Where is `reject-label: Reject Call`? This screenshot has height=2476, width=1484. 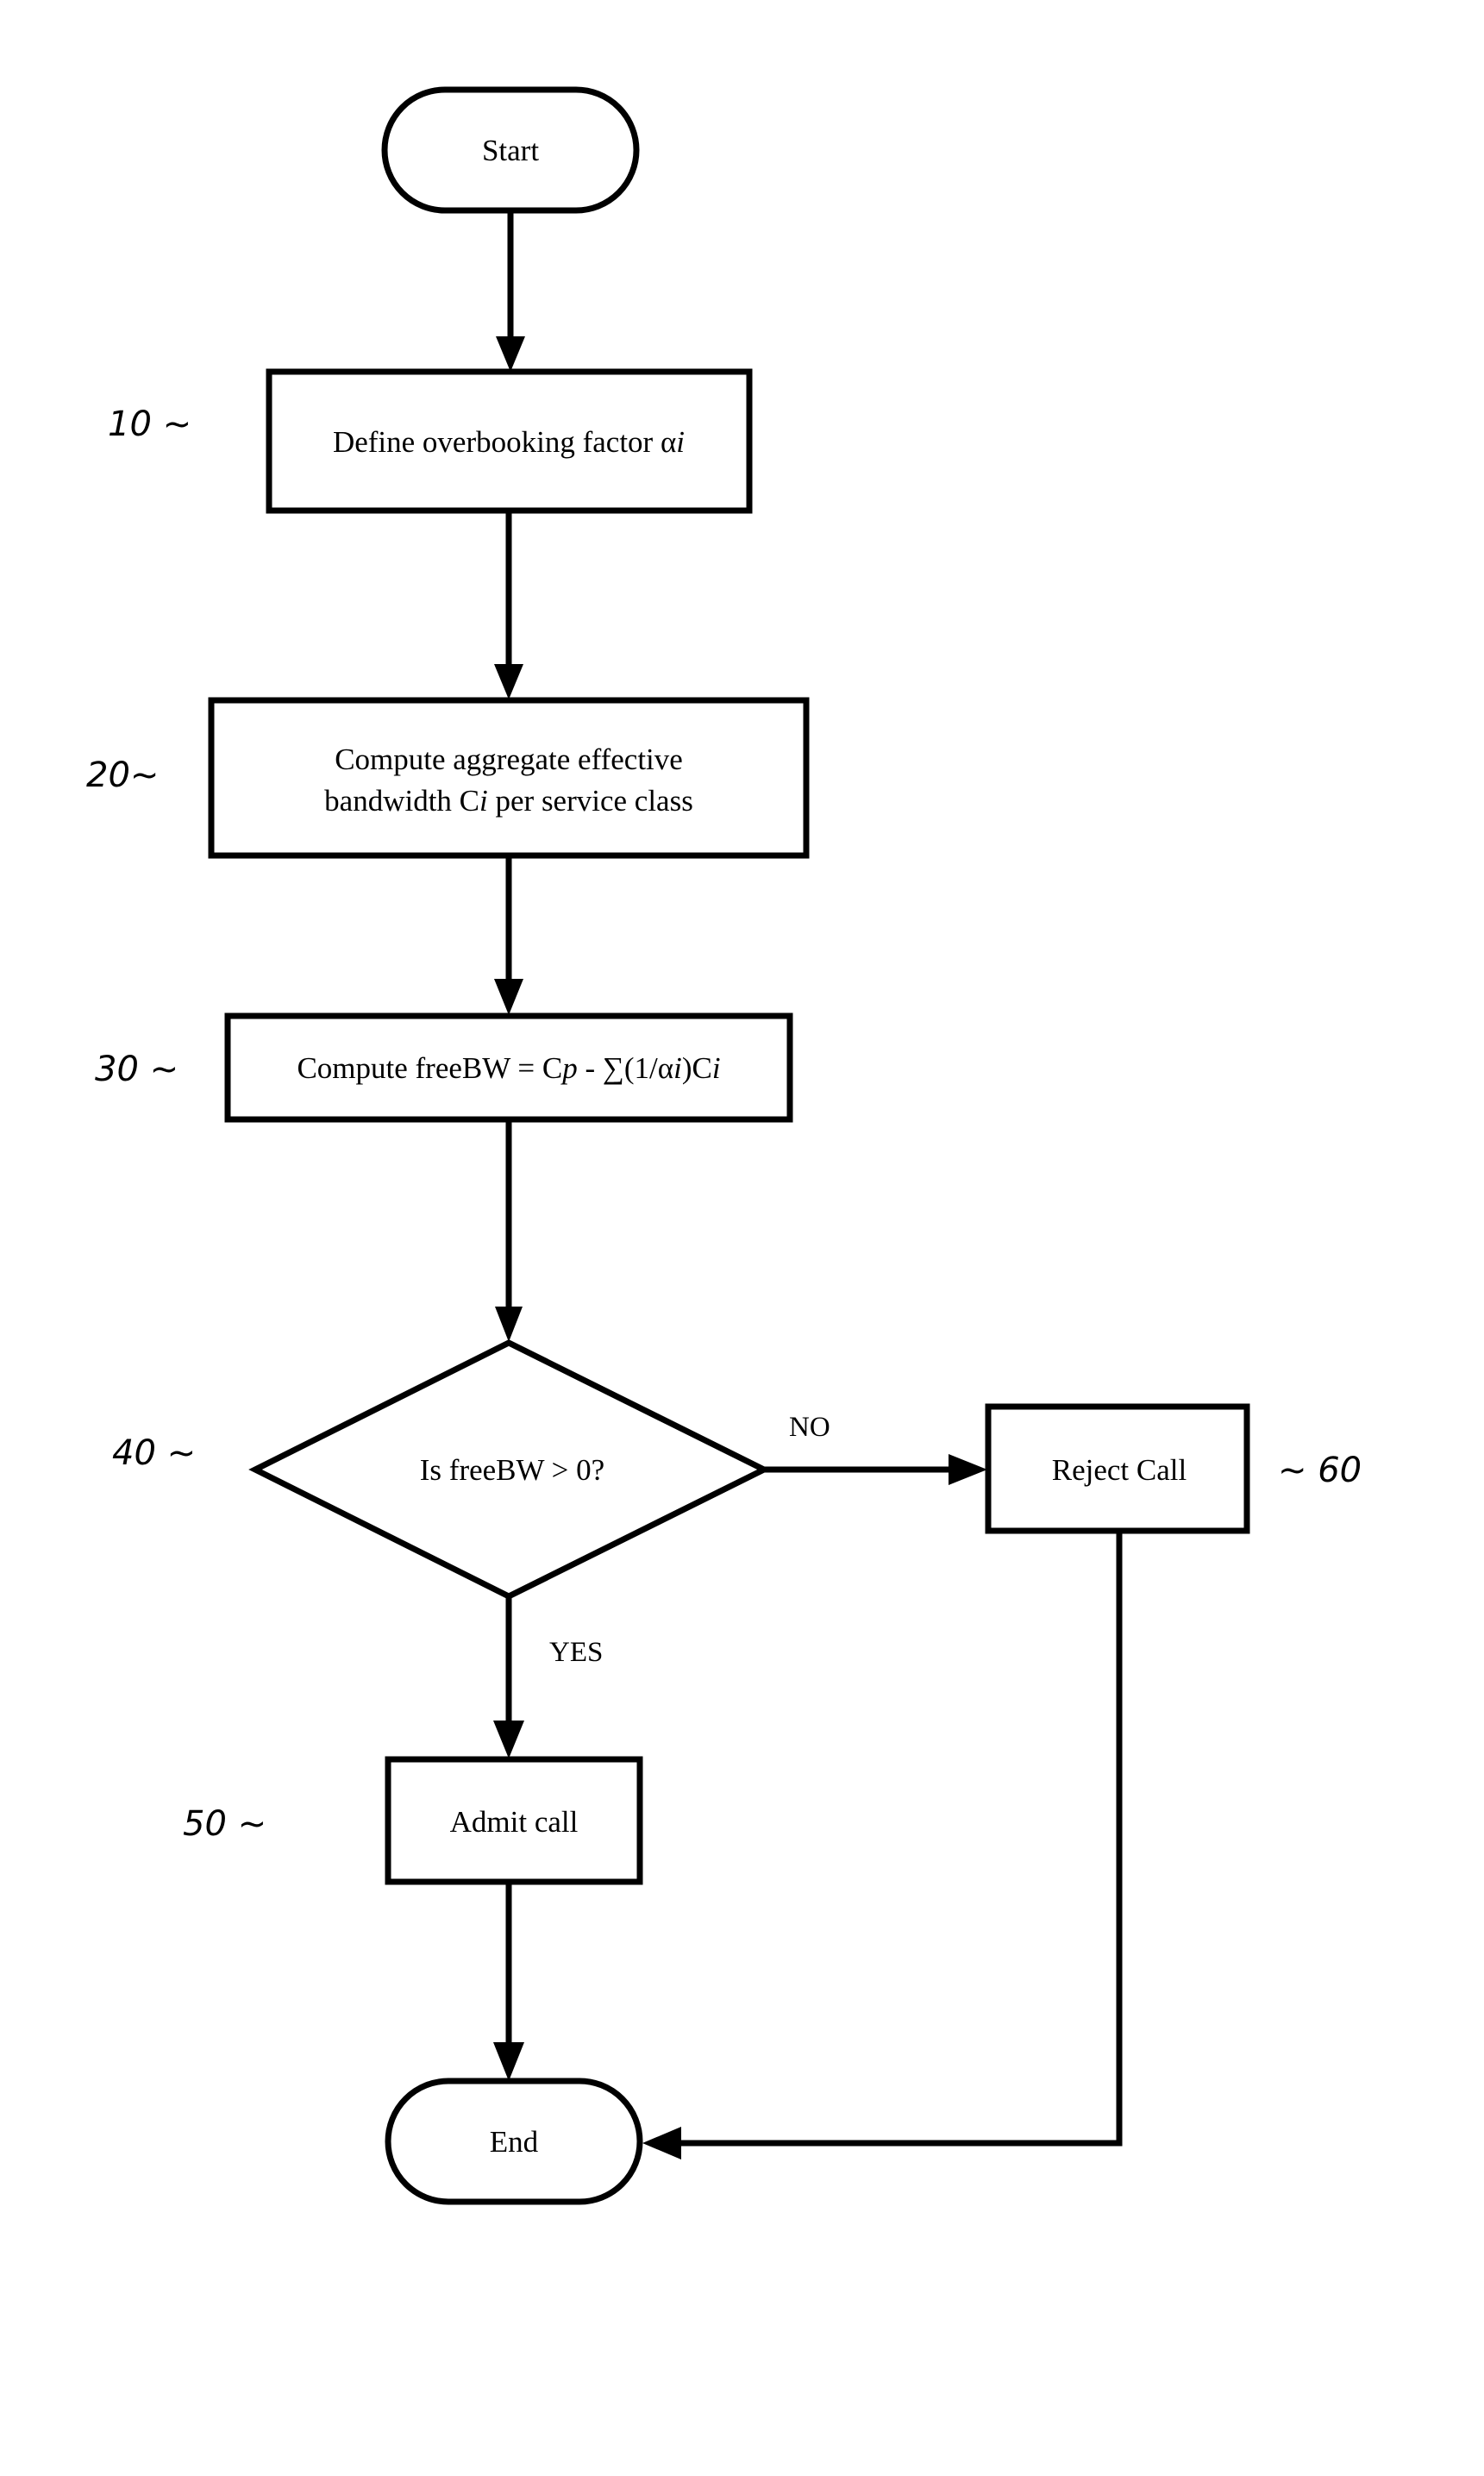 reject-label: Reject Call is located at coordinates (1119, 1470).